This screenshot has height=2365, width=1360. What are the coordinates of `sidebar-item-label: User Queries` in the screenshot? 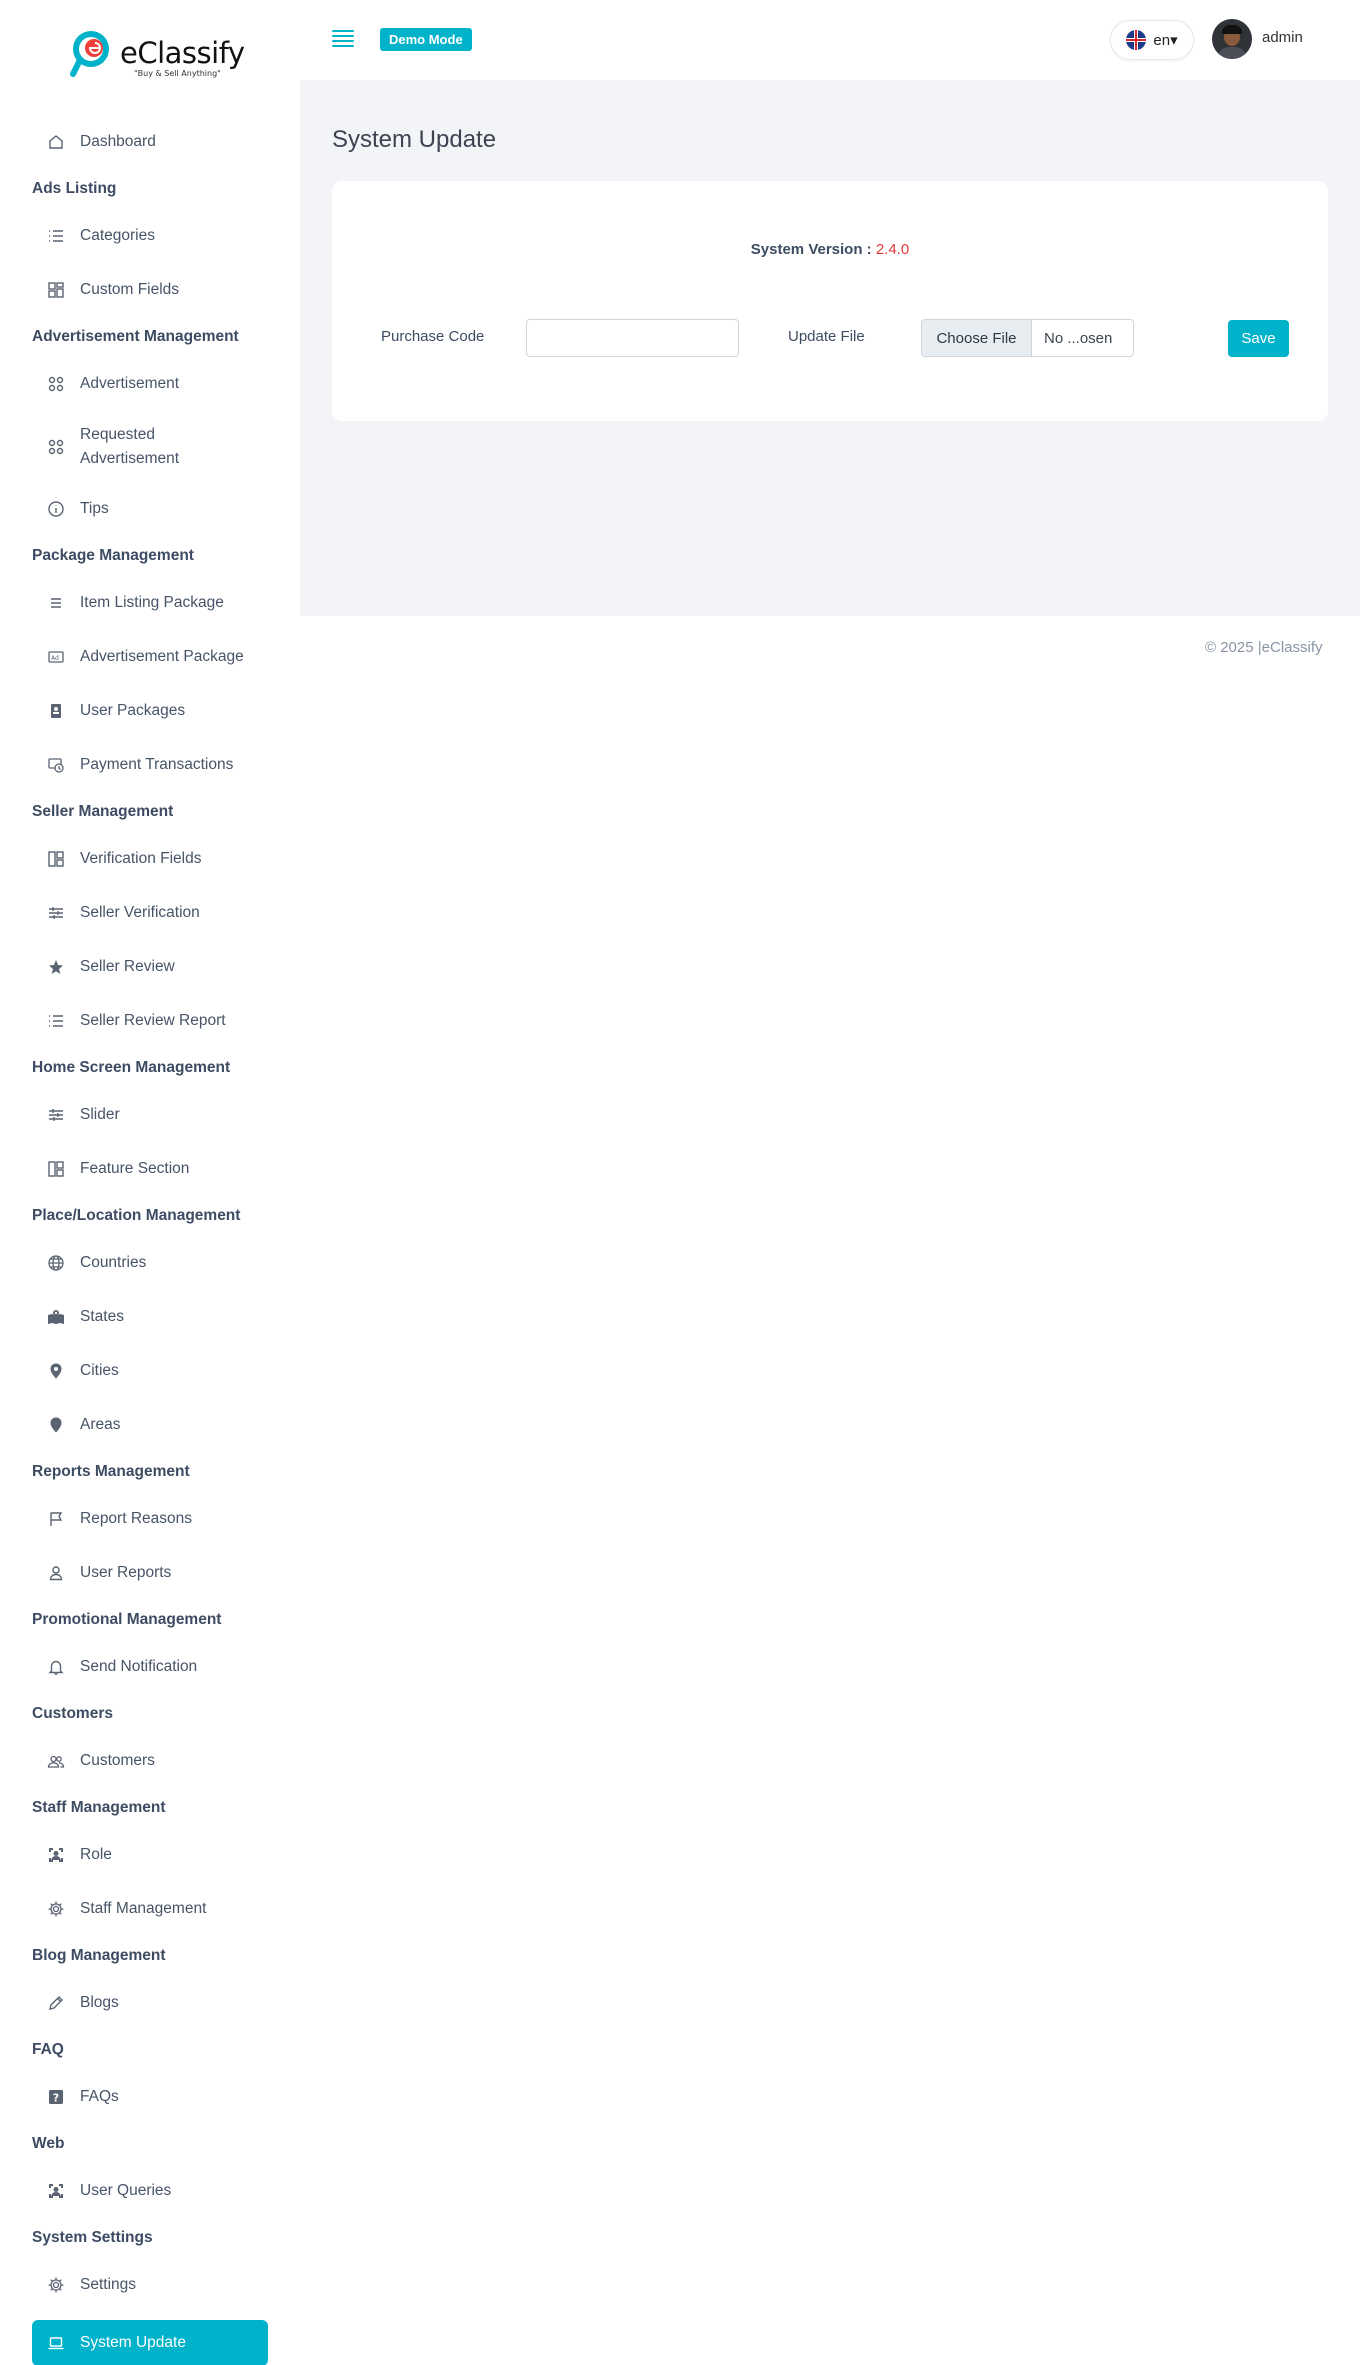 It's located at (126, 2190).